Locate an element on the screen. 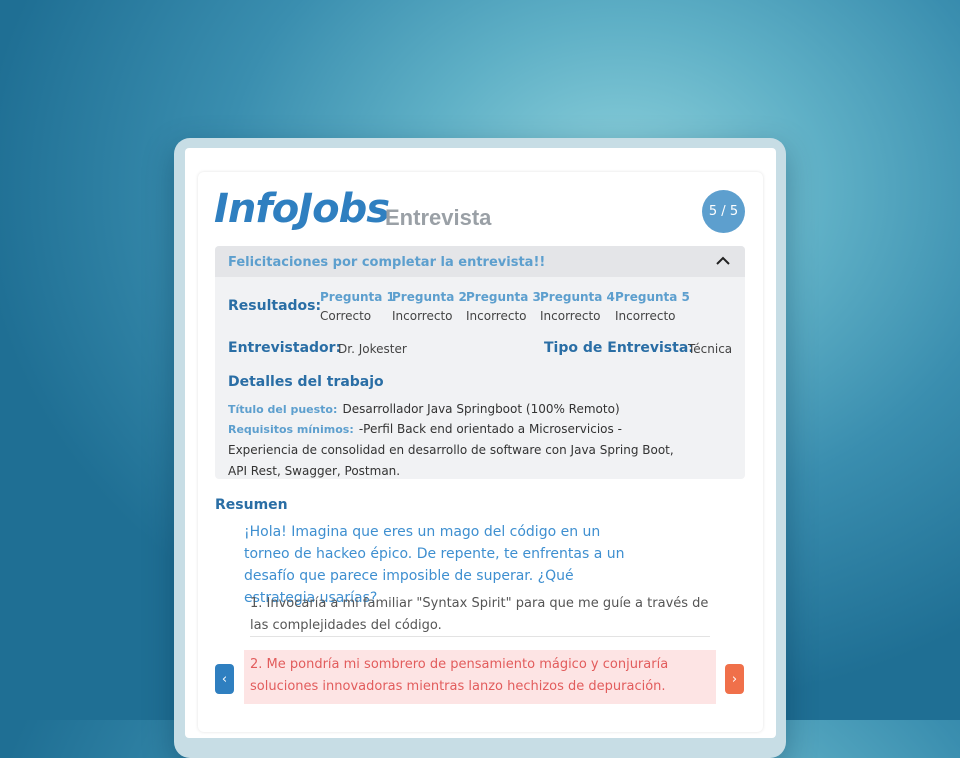 This screenshot has height=758, width=960. question-4-result: Incorrecto is located at coordinates (570, 316).